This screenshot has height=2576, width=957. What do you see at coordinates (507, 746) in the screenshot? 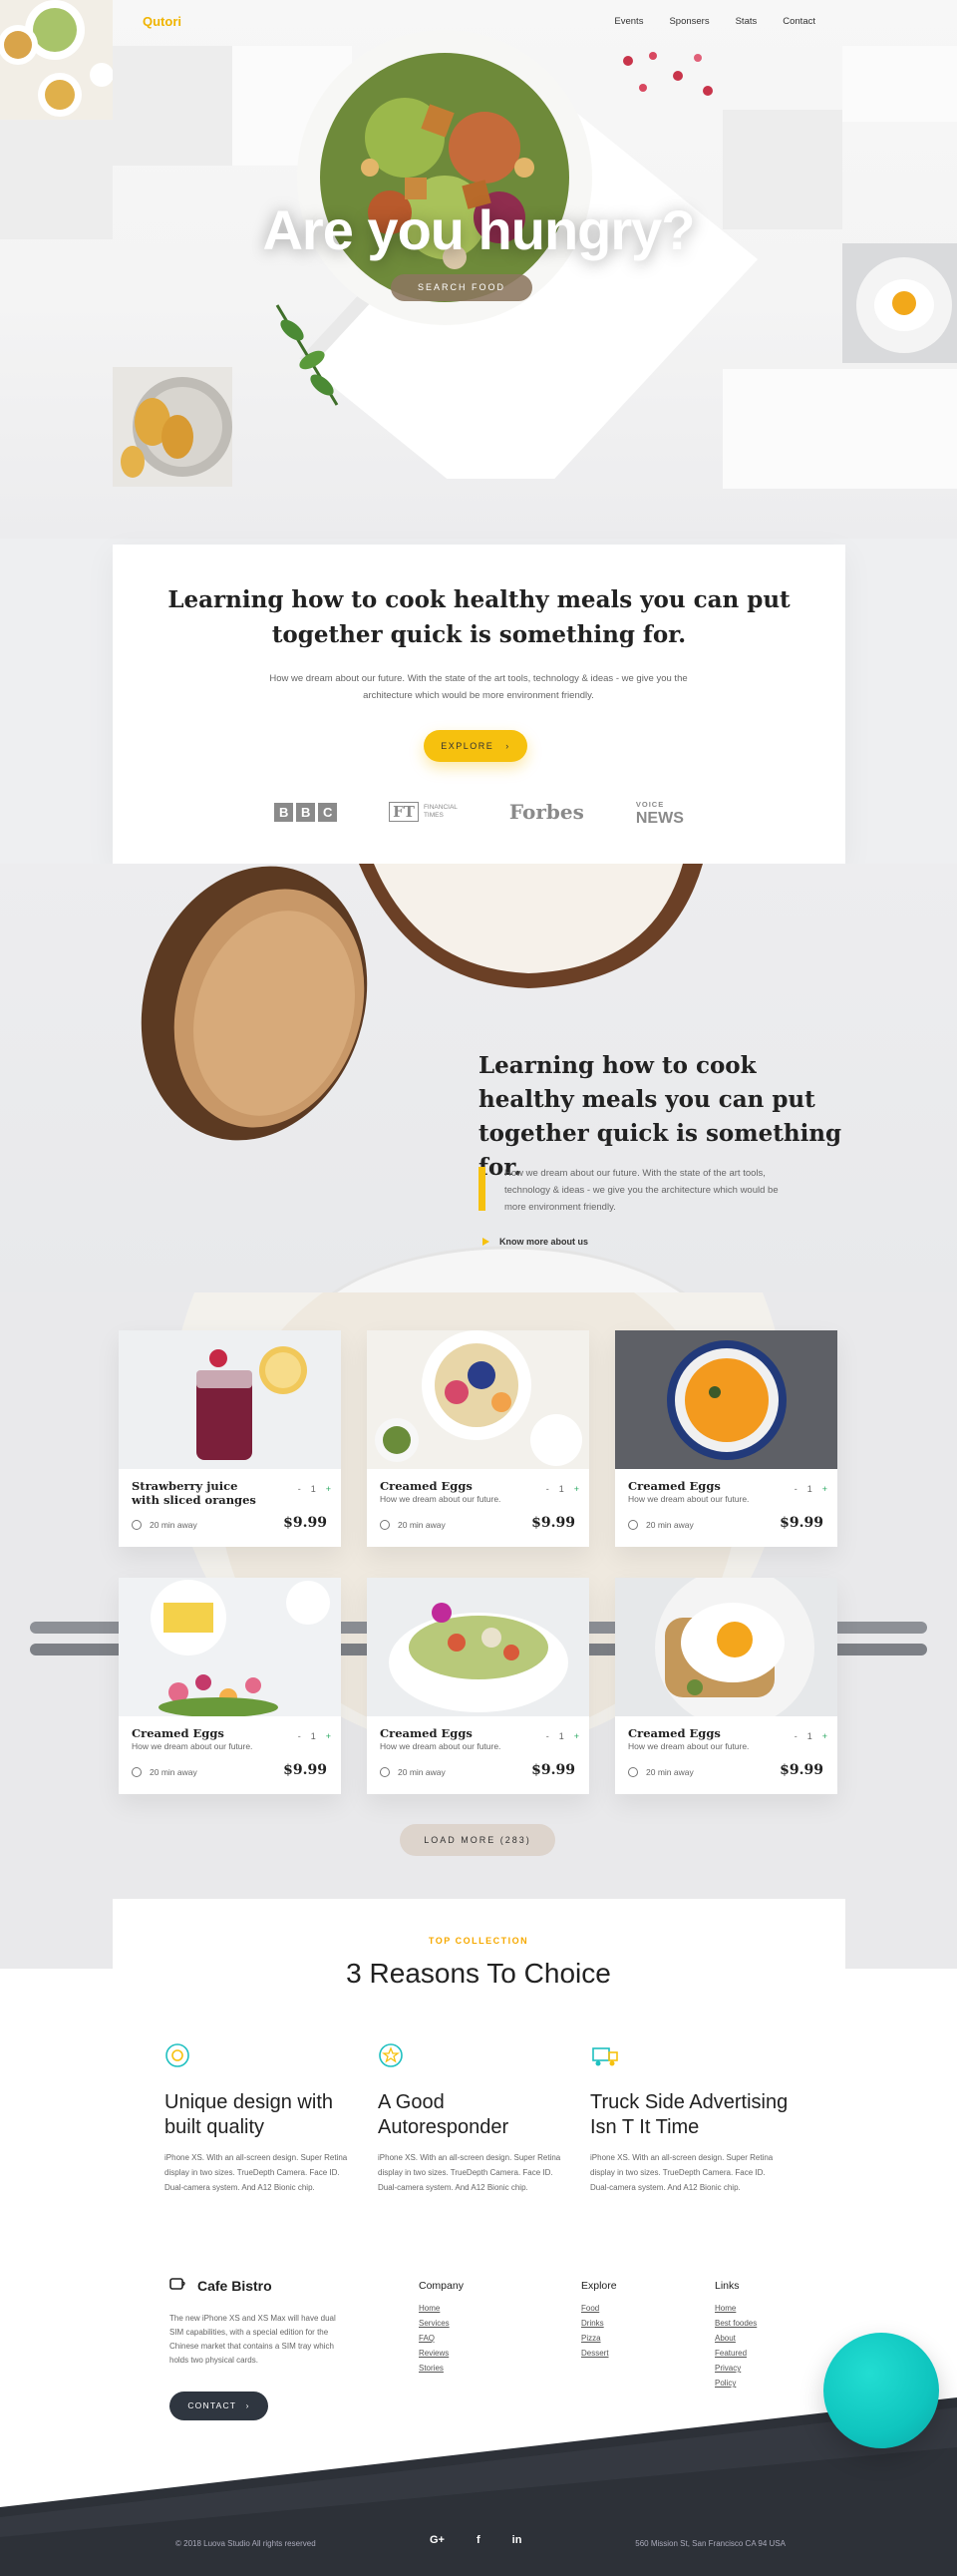
I see `chevron-right-icon: ›` at bounding box center [507, 746].